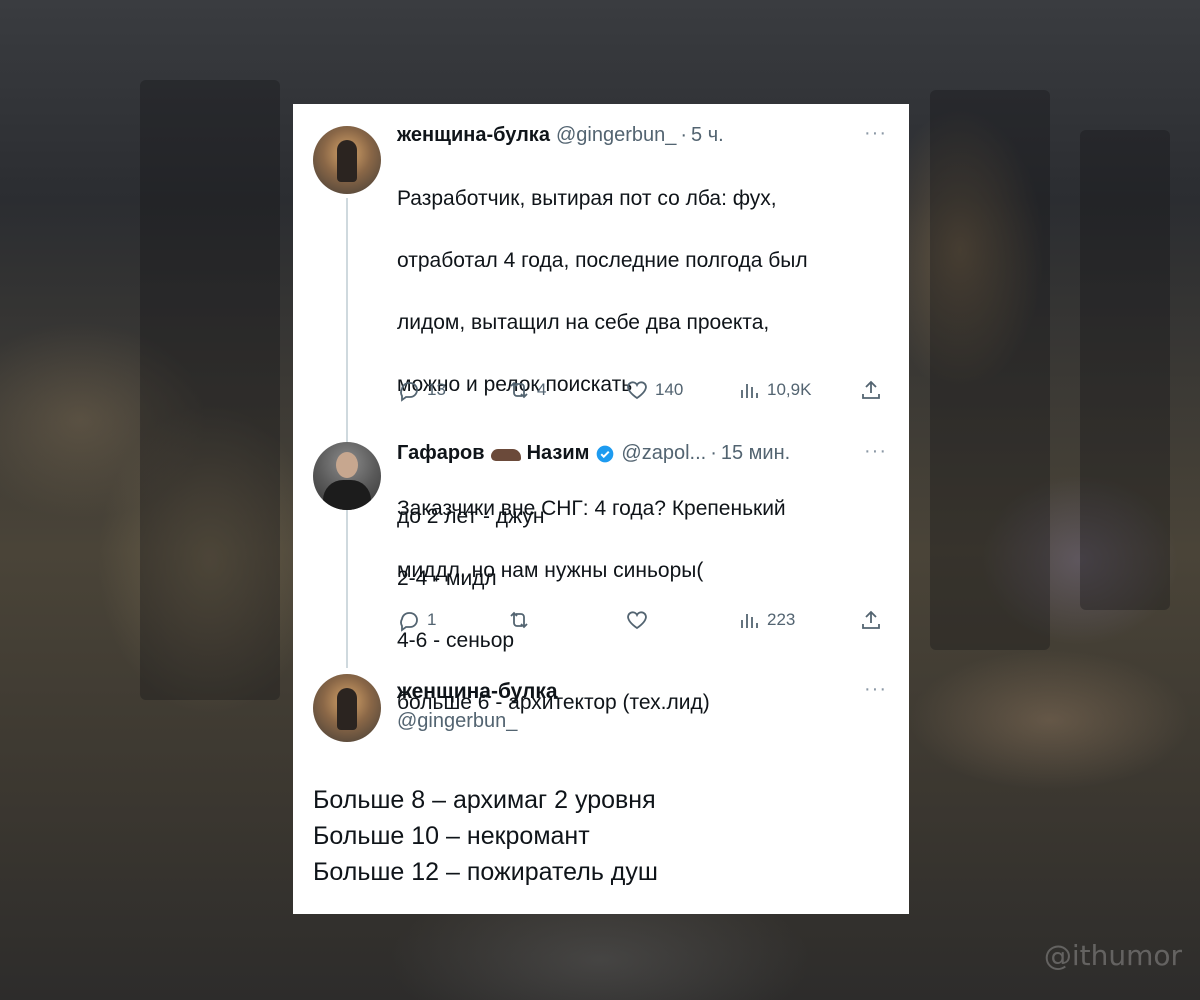 This screenshot has height=1000, width=1200. What do you see at coordinates (432, 619) in the screenshot?
I see `reply-count: 1` at bounding box center [432, 619].